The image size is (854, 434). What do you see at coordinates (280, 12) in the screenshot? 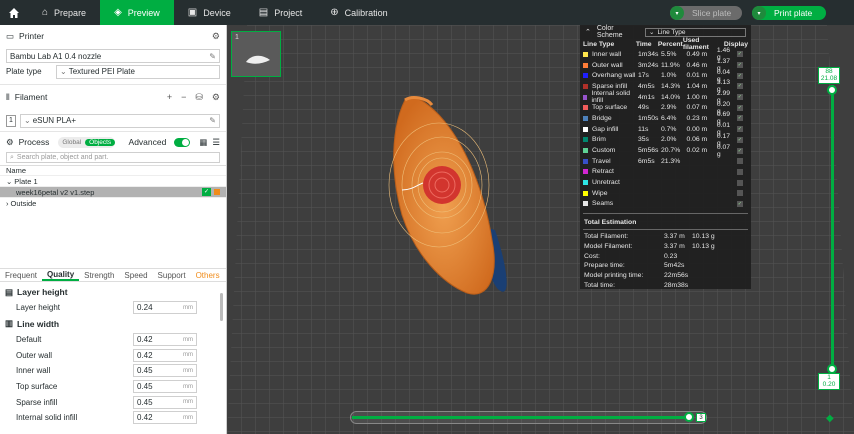
I see `tab-project: ▤ Project` at bounding box center [280, 12].